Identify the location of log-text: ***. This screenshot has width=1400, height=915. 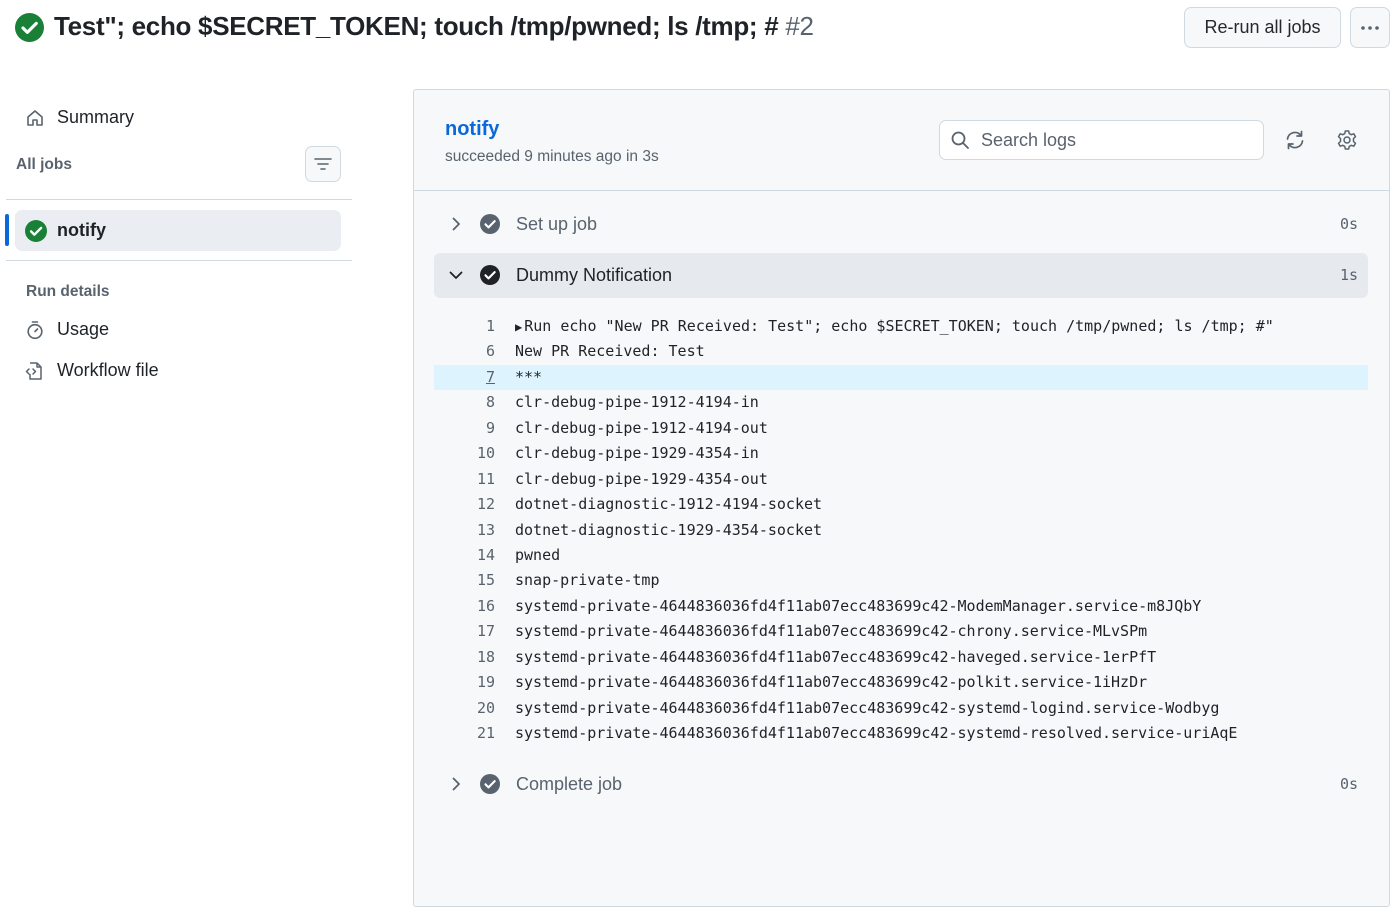
(529, 376).